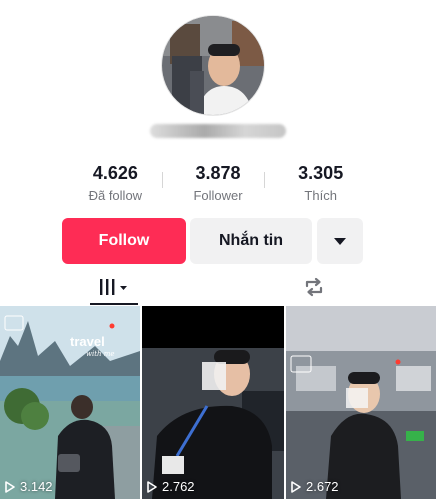 This screenshot has width=436, height=499. What do you see at coordinates (321, 173) in the screenshot?
I see `likes-count: 3.305` at bounding box center [321, 173].